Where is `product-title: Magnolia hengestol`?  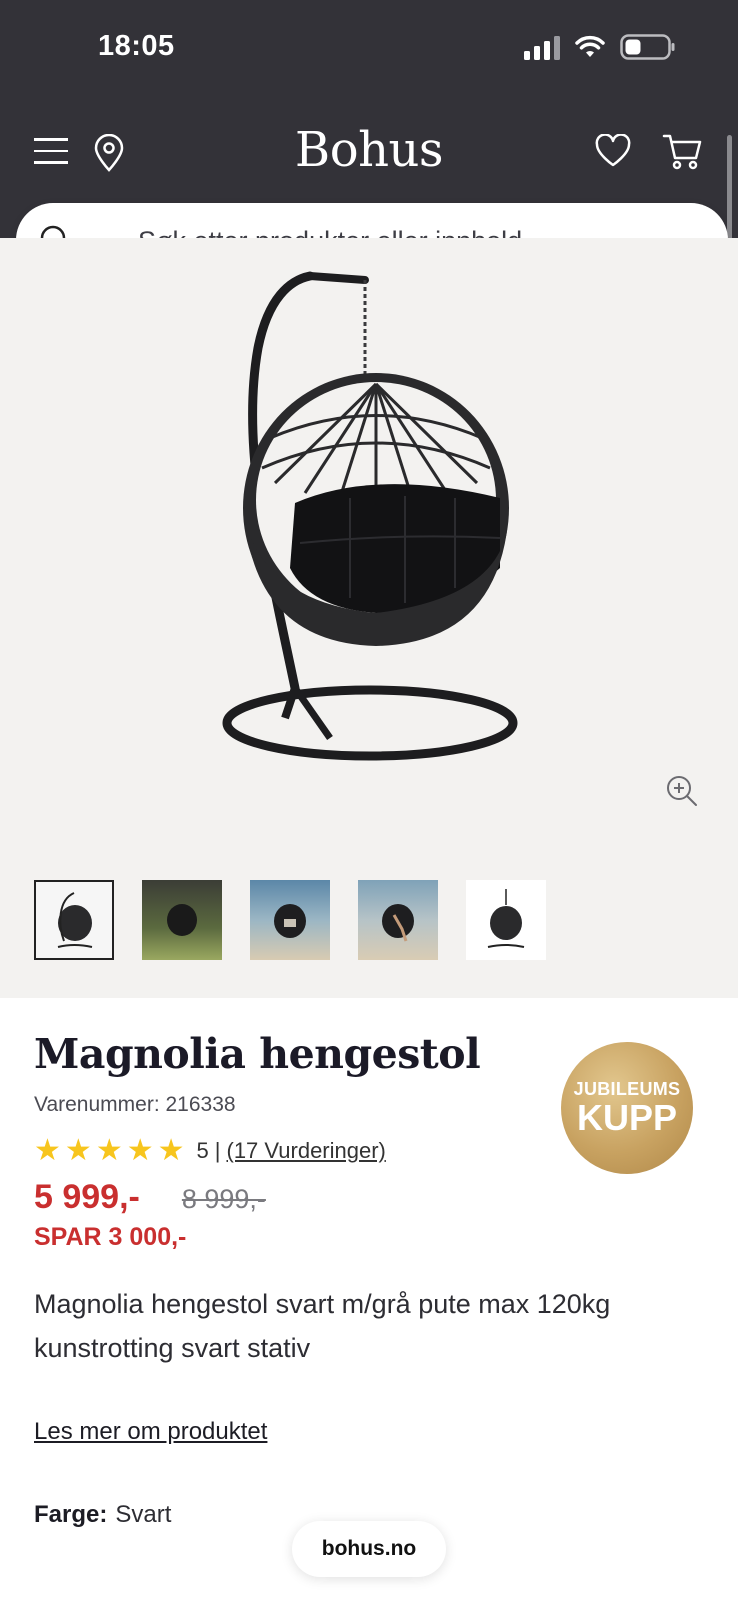 product-title: Magnolia hengestol is located at coordinates (257, 1054).